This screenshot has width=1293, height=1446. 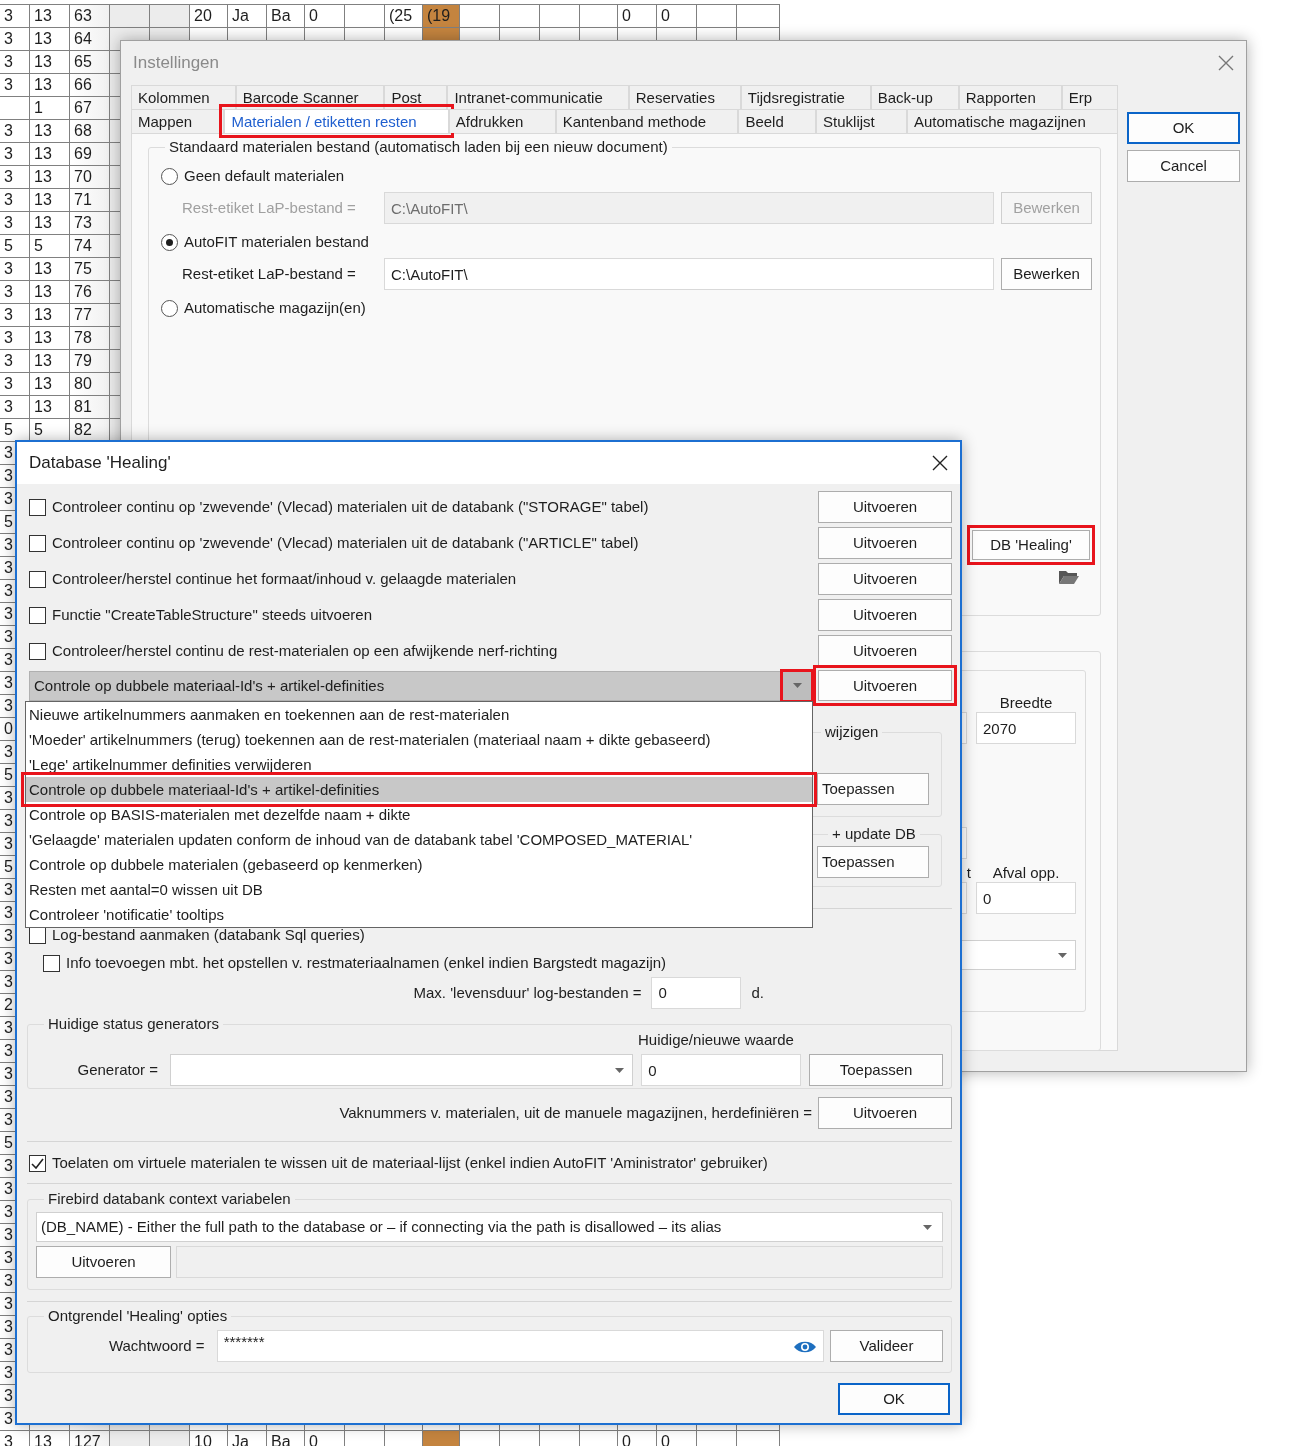 I want to click on group-title: Huidige status generators, so click(x=133, y=1024).